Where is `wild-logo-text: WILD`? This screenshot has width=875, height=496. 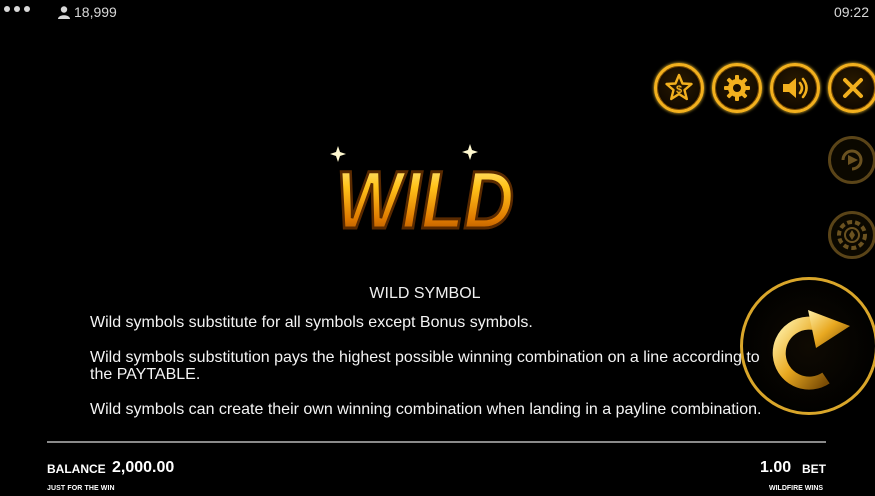
wild-logo-text: WILD is located at coordinates (425, 200).